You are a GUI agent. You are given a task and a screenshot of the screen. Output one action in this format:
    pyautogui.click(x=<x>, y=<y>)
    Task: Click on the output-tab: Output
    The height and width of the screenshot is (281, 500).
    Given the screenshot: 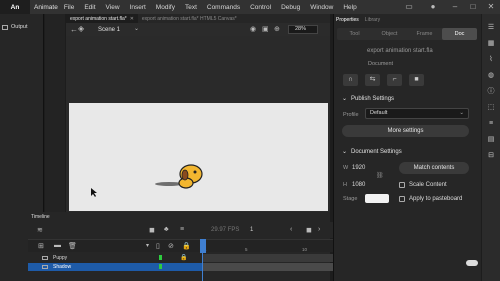 What is the action you would take?
    pyautogui.click(x=22, y=27)
    